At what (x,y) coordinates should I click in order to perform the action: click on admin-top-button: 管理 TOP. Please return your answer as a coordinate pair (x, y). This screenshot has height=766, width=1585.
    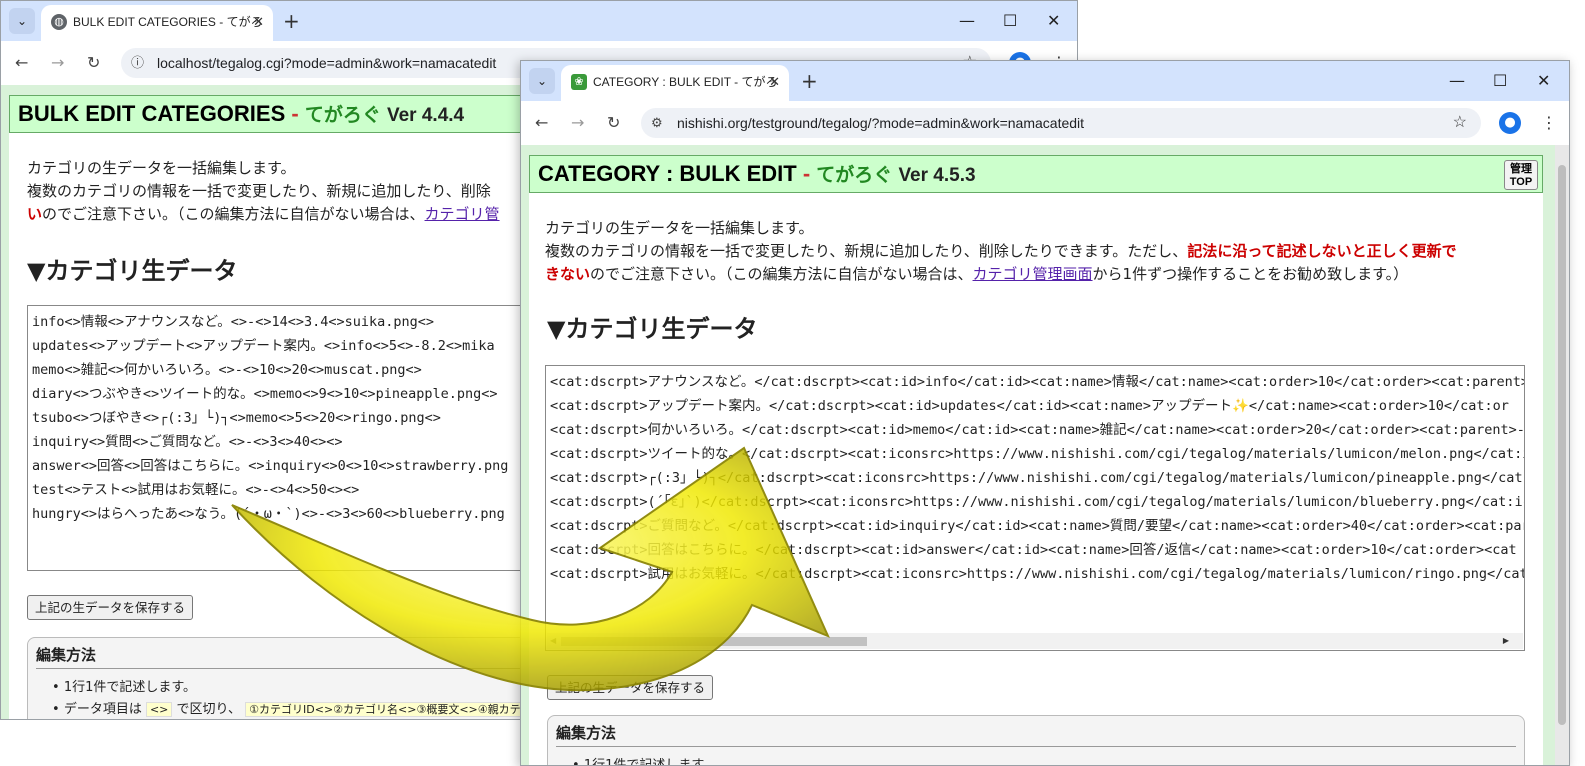
    Looking at the image, I should click on (1521, 175).